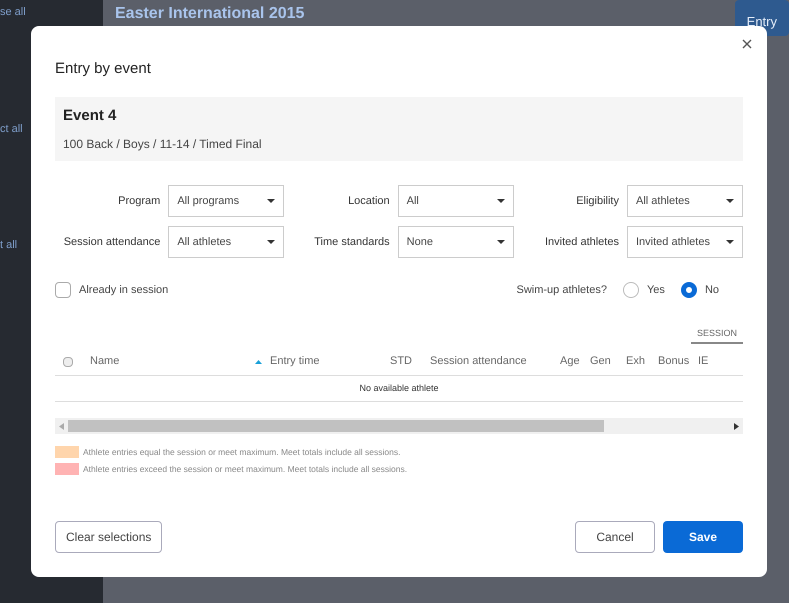  Describe the element at coordinates (456, 201) in the screenshot. I see `filter-dropdown: All` at that location.